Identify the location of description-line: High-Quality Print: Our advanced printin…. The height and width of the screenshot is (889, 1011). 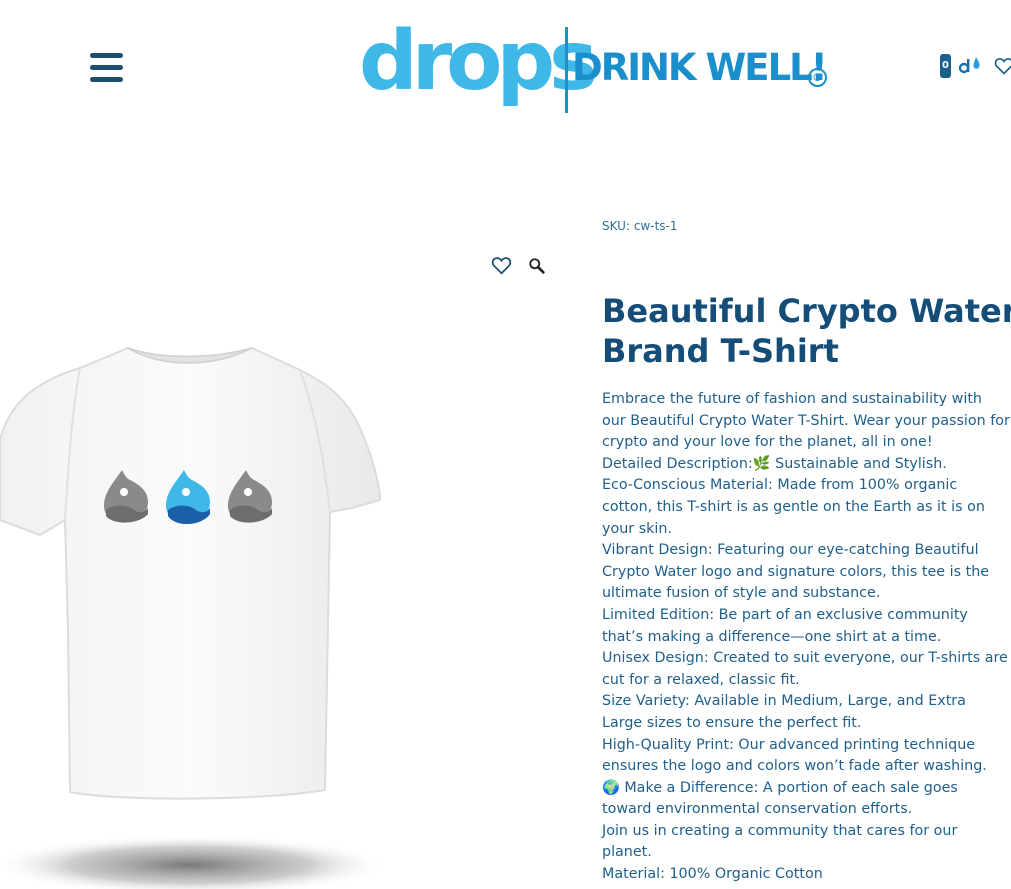
(794, 755).